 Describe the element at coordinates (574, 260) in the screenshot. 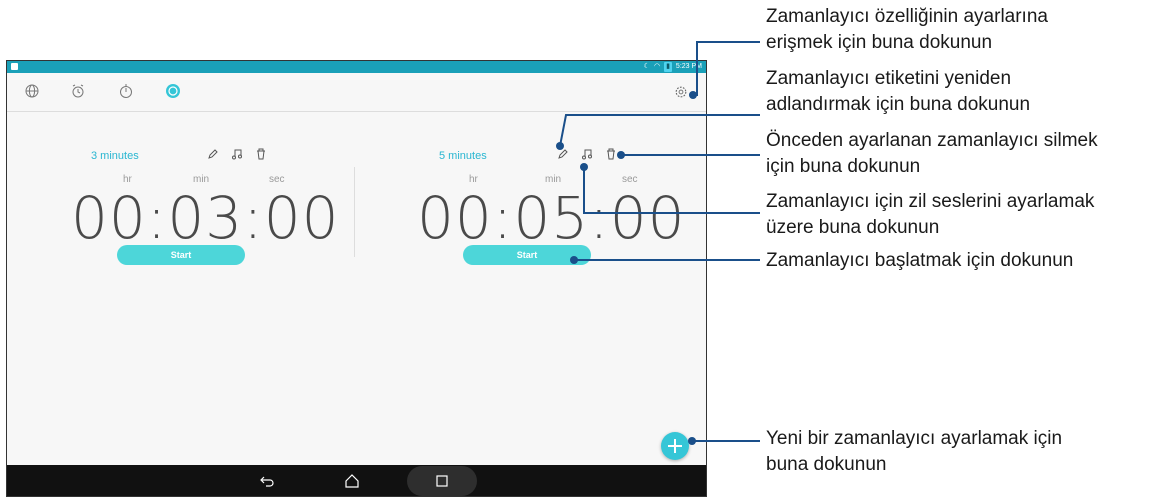

I see `start-callout-dot` at that location.